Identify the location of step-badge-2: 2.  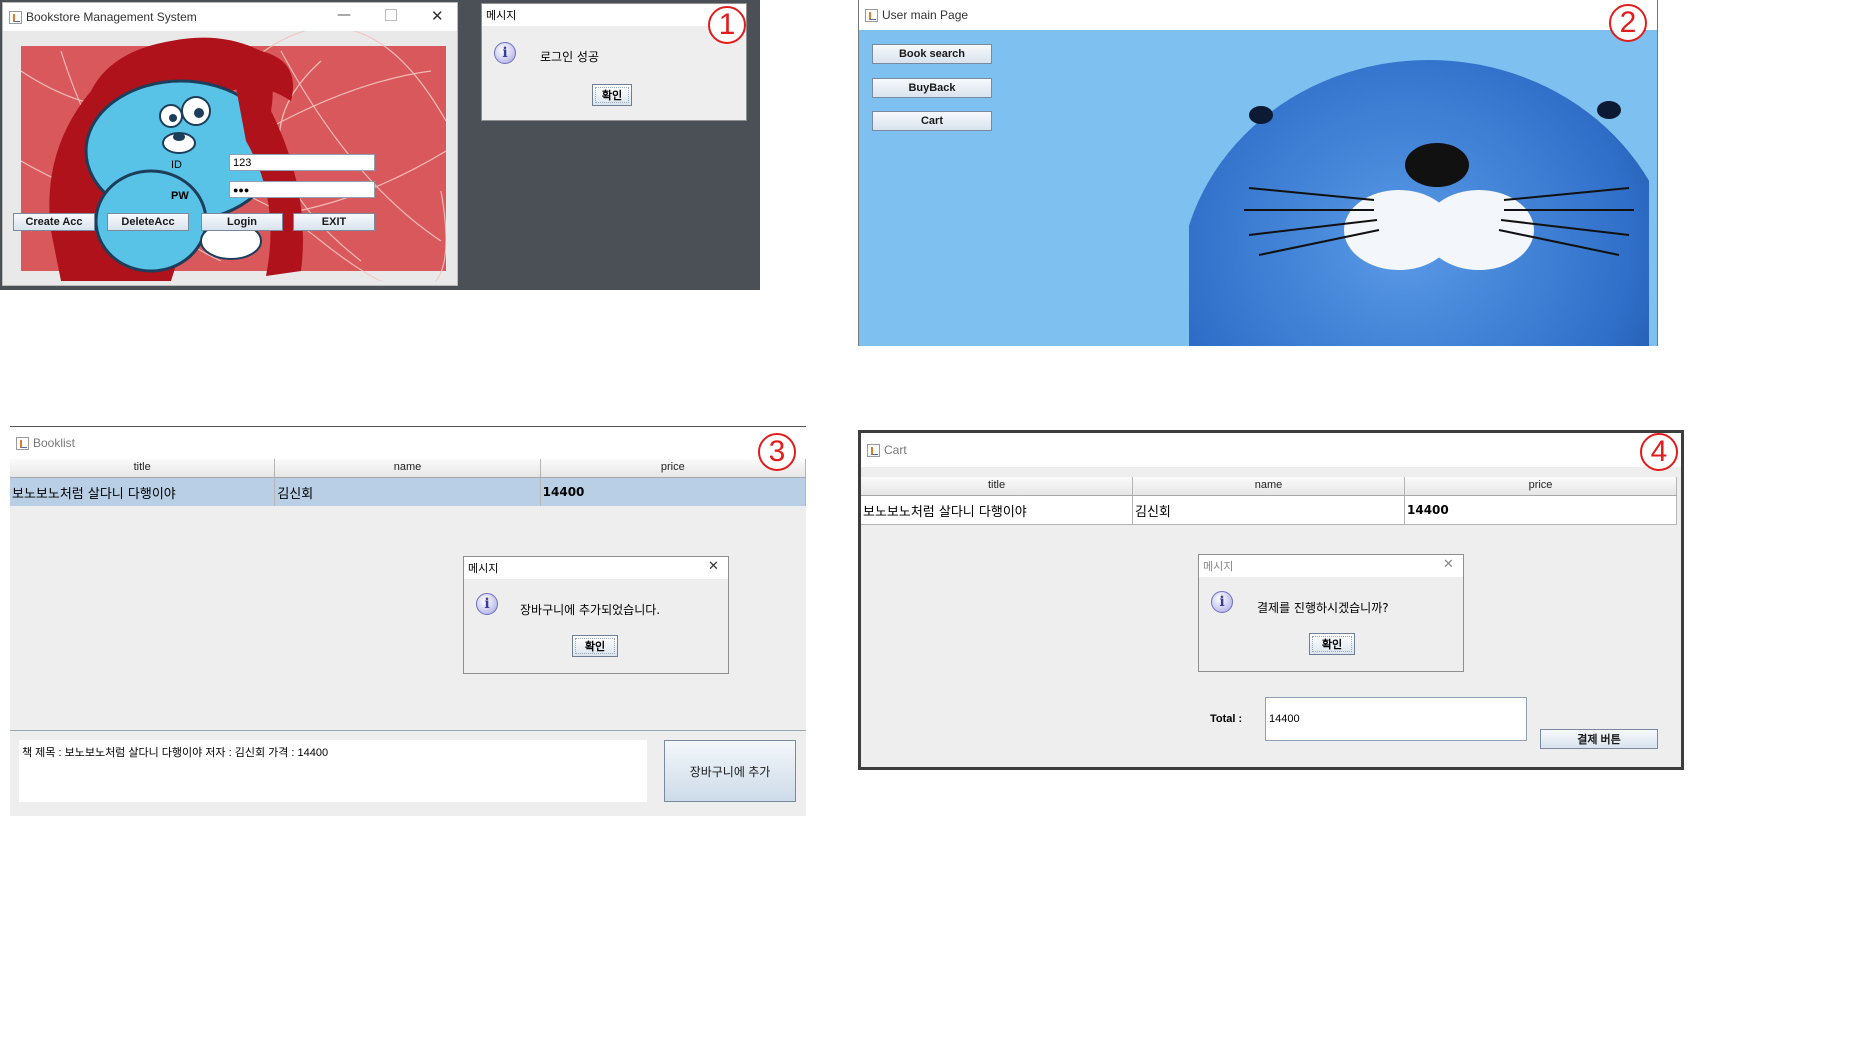
(1628, 23).